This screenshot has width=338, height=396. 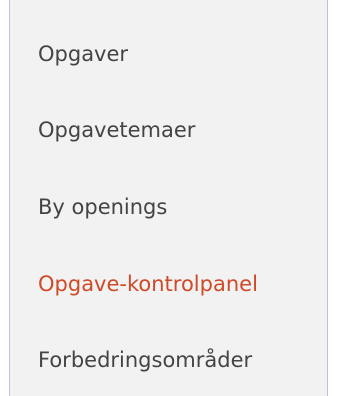 What do you see at coordinates (148, 284) in the screenshot?
I see `menu-item-opgave-kontrolpanel: Opgave-kontrolpanel` at bounding box center [148, 284].